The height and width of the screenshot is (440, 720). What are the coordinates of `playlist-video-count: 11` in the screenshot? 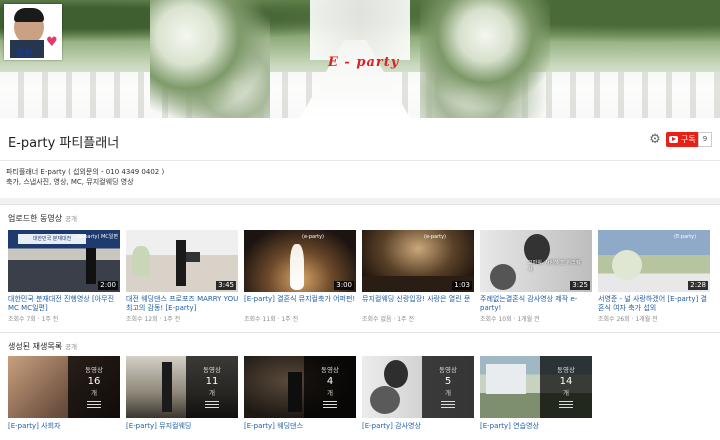 It's located at (212, 381).